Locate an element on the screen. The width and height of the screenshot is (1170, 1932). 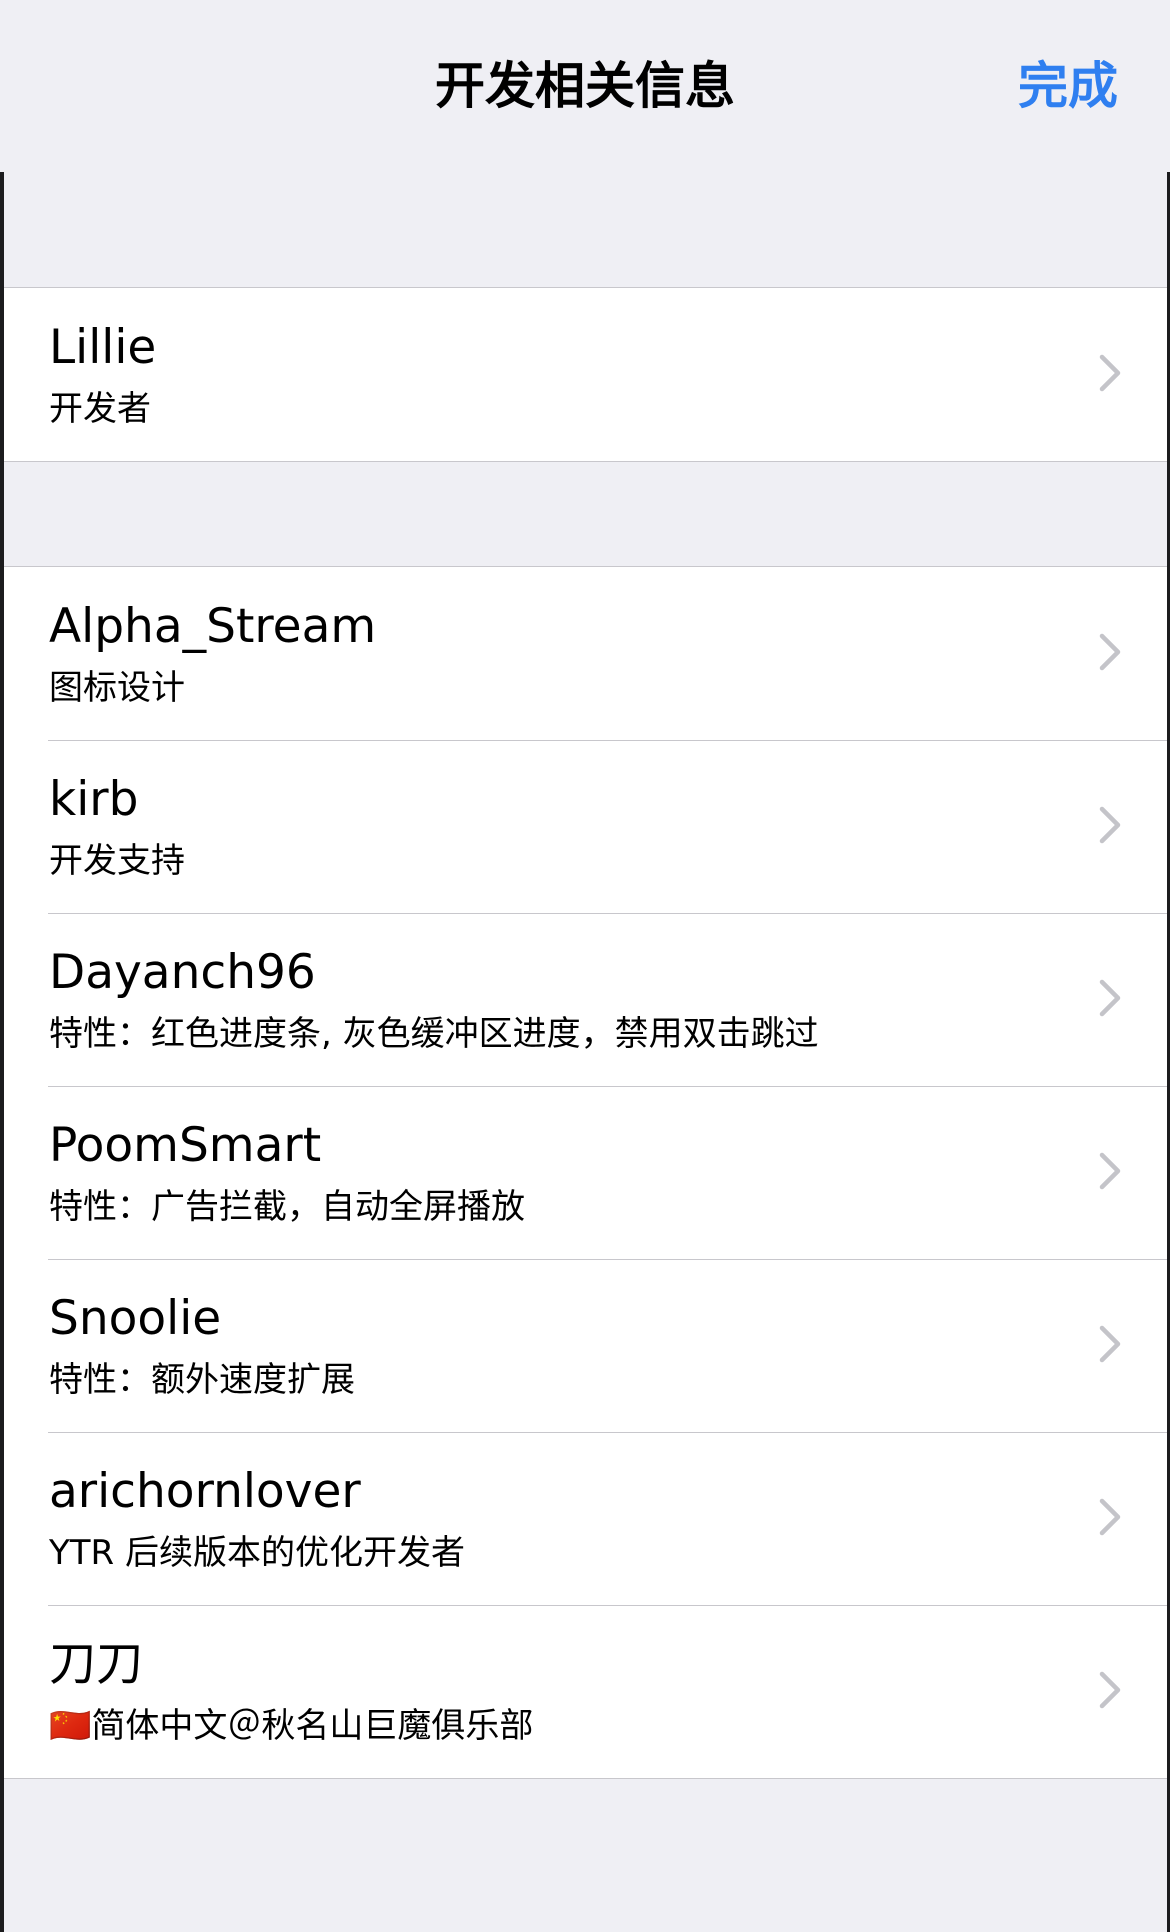
contributor-role: 特性：广告拦截，自动全屏播放 is located at coordinates (287, 1207).